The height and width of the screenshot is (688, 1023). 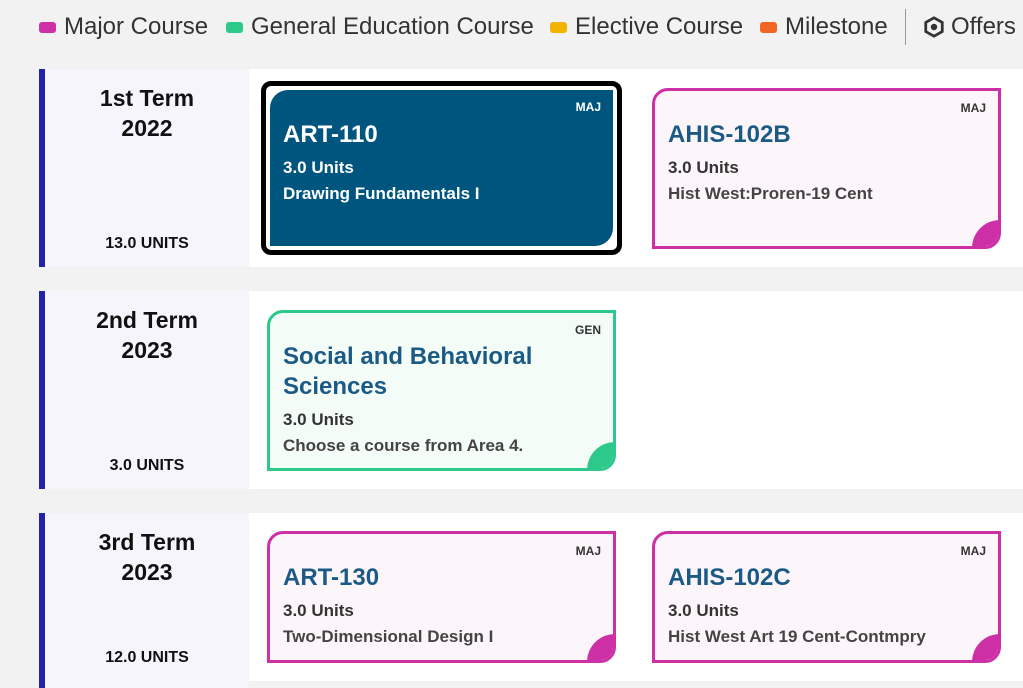 I want to click on course-code: AHIS-102B, so click(x=729, y=134).